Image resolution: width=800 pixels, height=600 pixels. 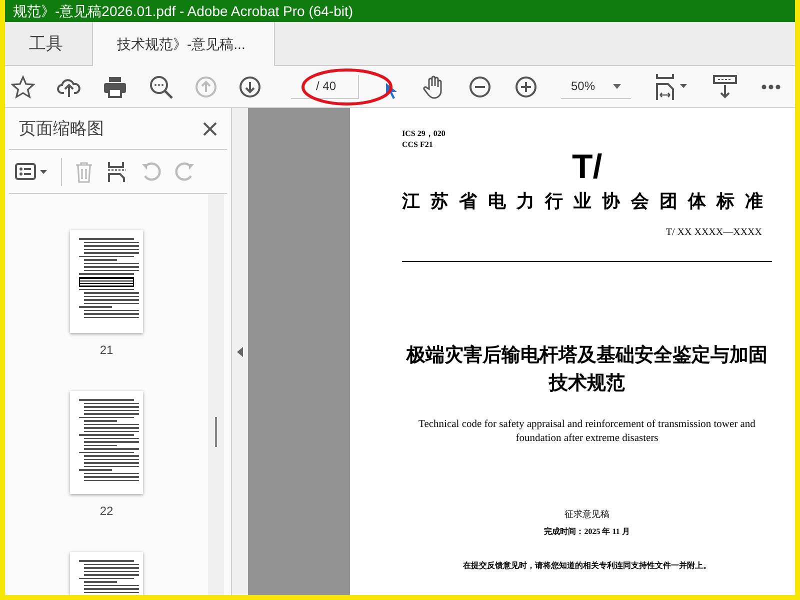 I want to click on zoom-in-icon, so click(x=526, y=87).